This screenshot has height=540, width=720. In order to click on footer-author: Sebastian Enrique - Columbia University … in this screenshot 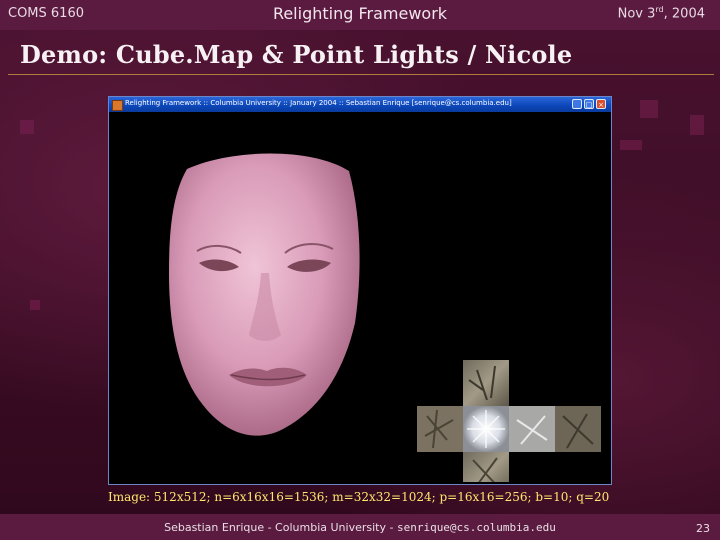, I will do `click(280, 527)`.